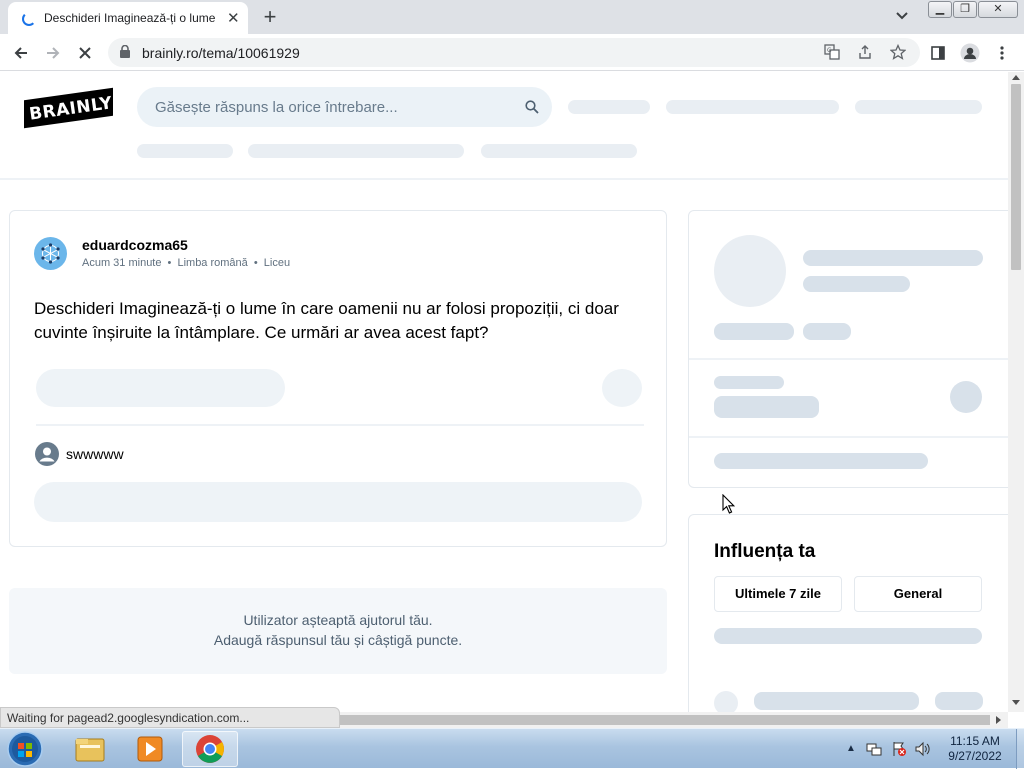 The width and height of the screenshot is (1024, 773). What do you see at coordinates (53, 53) in the screenshot?
I see `forward-button` at bounding box center [53, 53].